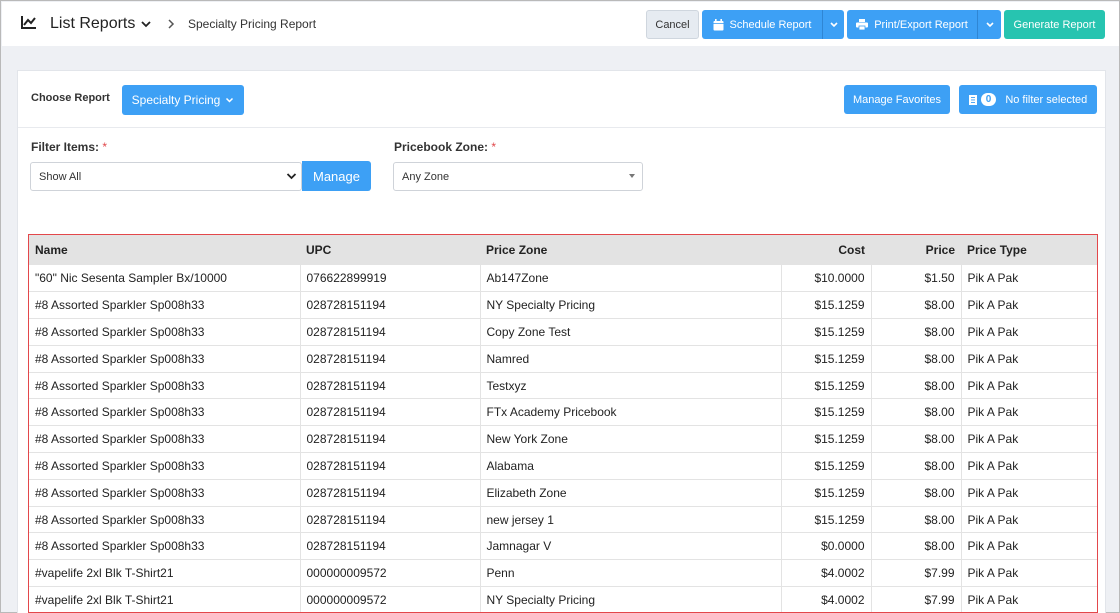 The image size is (1120, 613). Describe the element at coordinates (631, 359) in the screenshot. I see `cell-price-zone: Namred` at that location.